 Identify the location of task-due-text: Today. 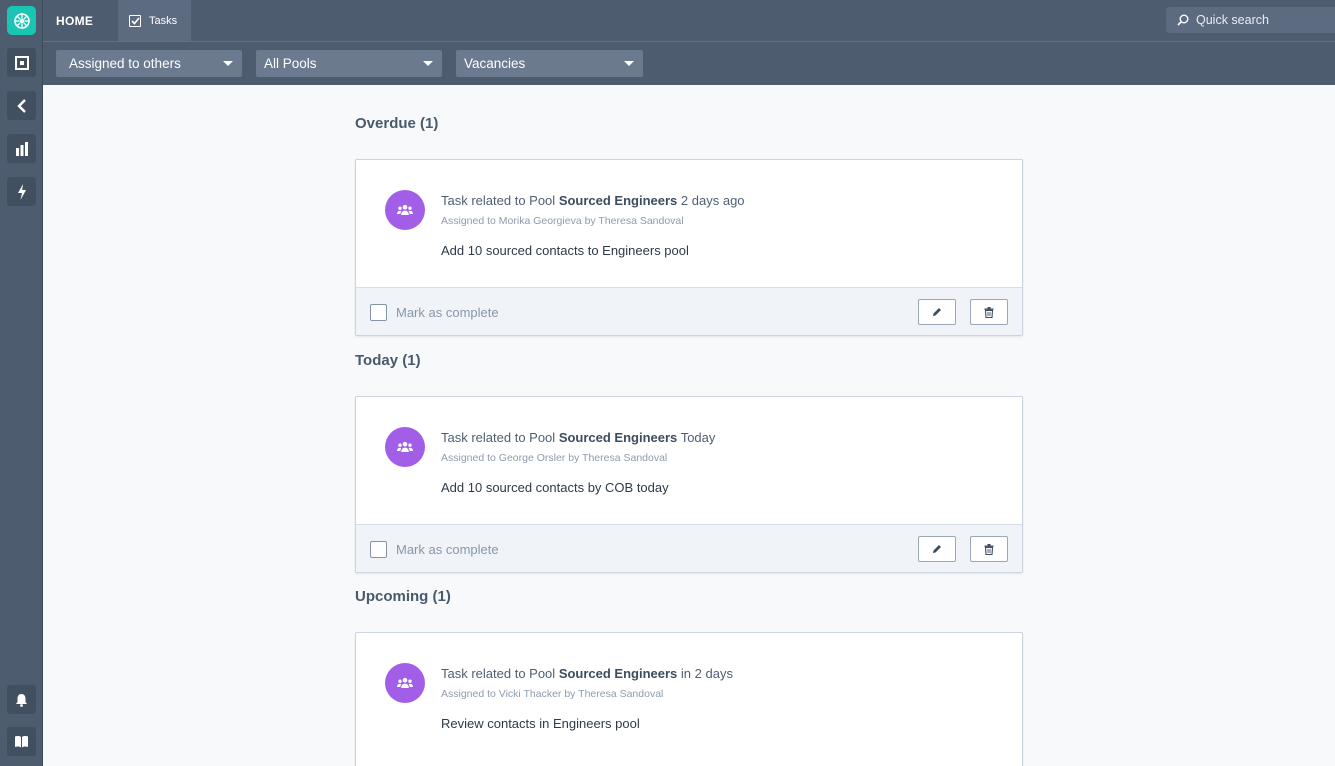
(698, 437).